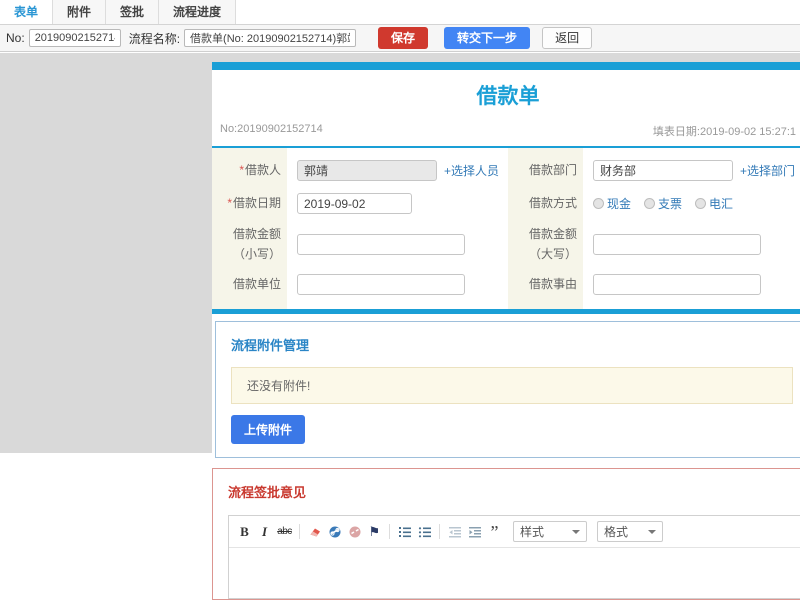 The height and width of the screenshot is (600, 800). Describe the element at coordinates (267, 492) in the screenshot. I see `approval-heading: 流程签批意见` at that location.